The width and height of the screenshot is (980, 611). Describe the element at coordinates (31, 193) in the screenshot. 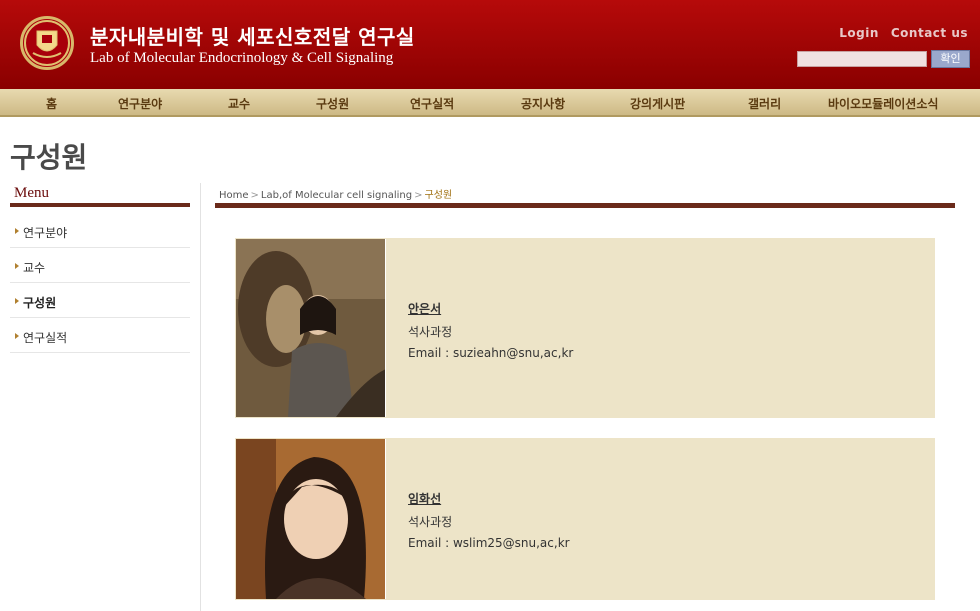

I see `sidebar-heading: Menu` at that location.